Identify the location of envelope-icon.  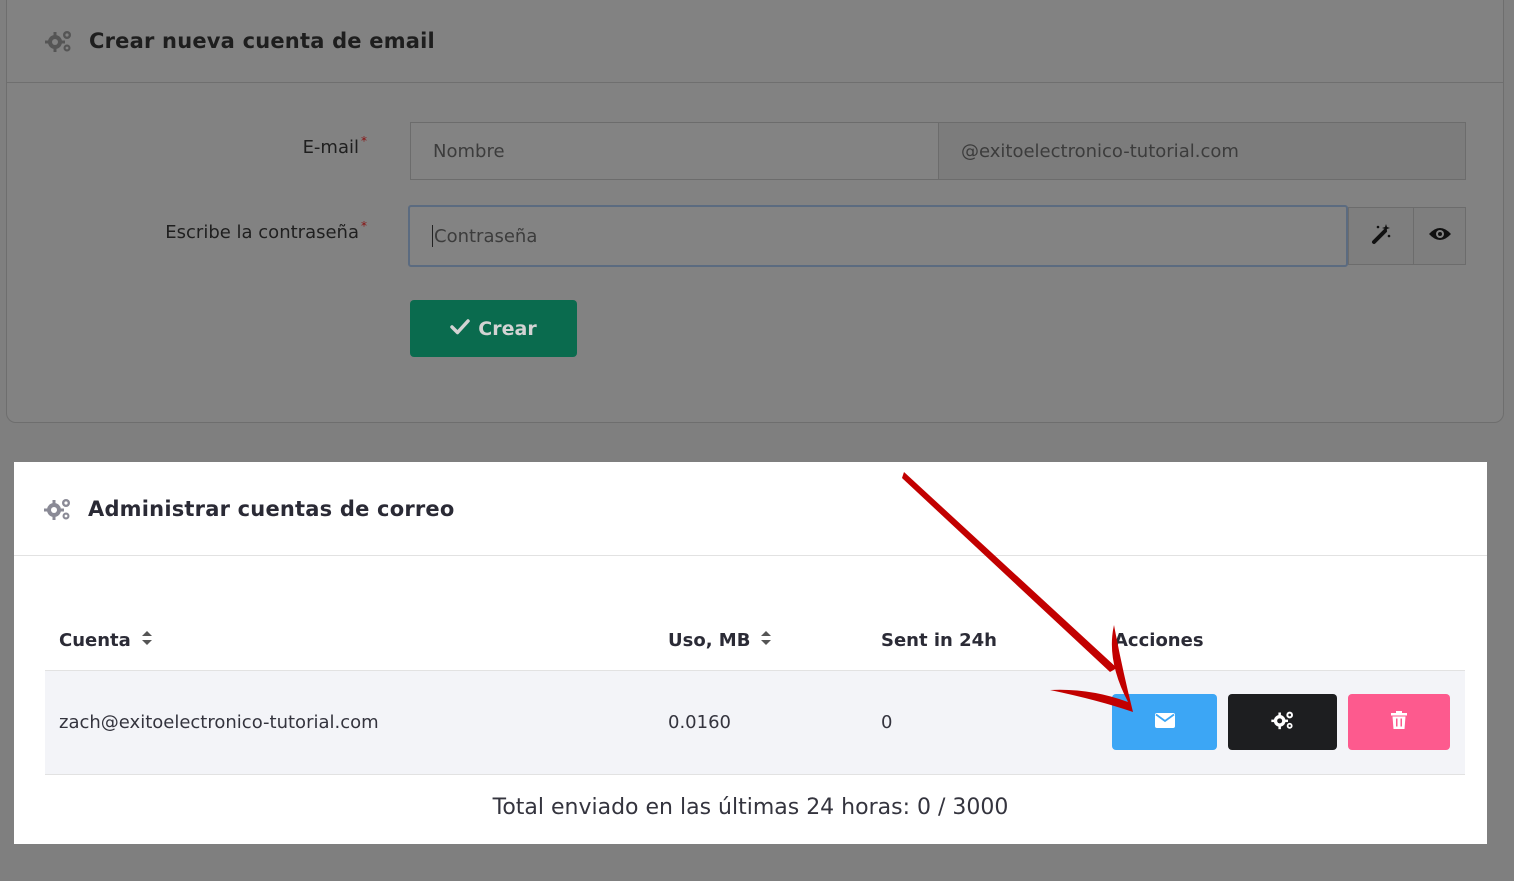
(1164, 722).